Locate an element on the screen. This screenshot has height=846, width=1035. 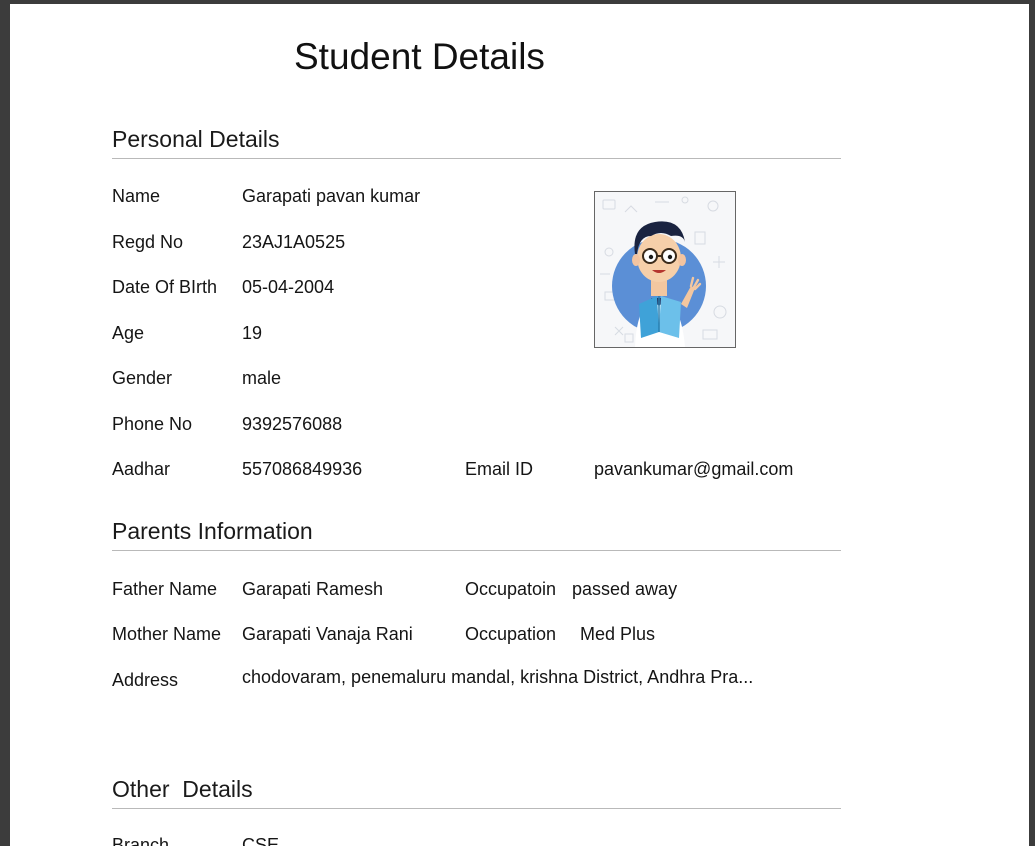
mother-name-value: Garapati Vanaja Rani is located at coordinates (327, 634).